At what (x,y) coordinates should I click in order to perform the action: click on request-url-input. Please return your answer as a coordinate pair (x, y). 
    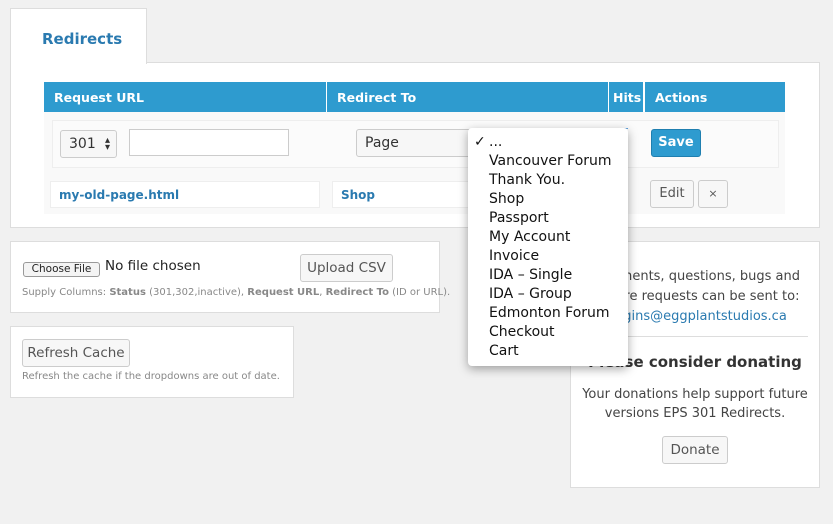
    Looking at the image, I should click on (209, 142).